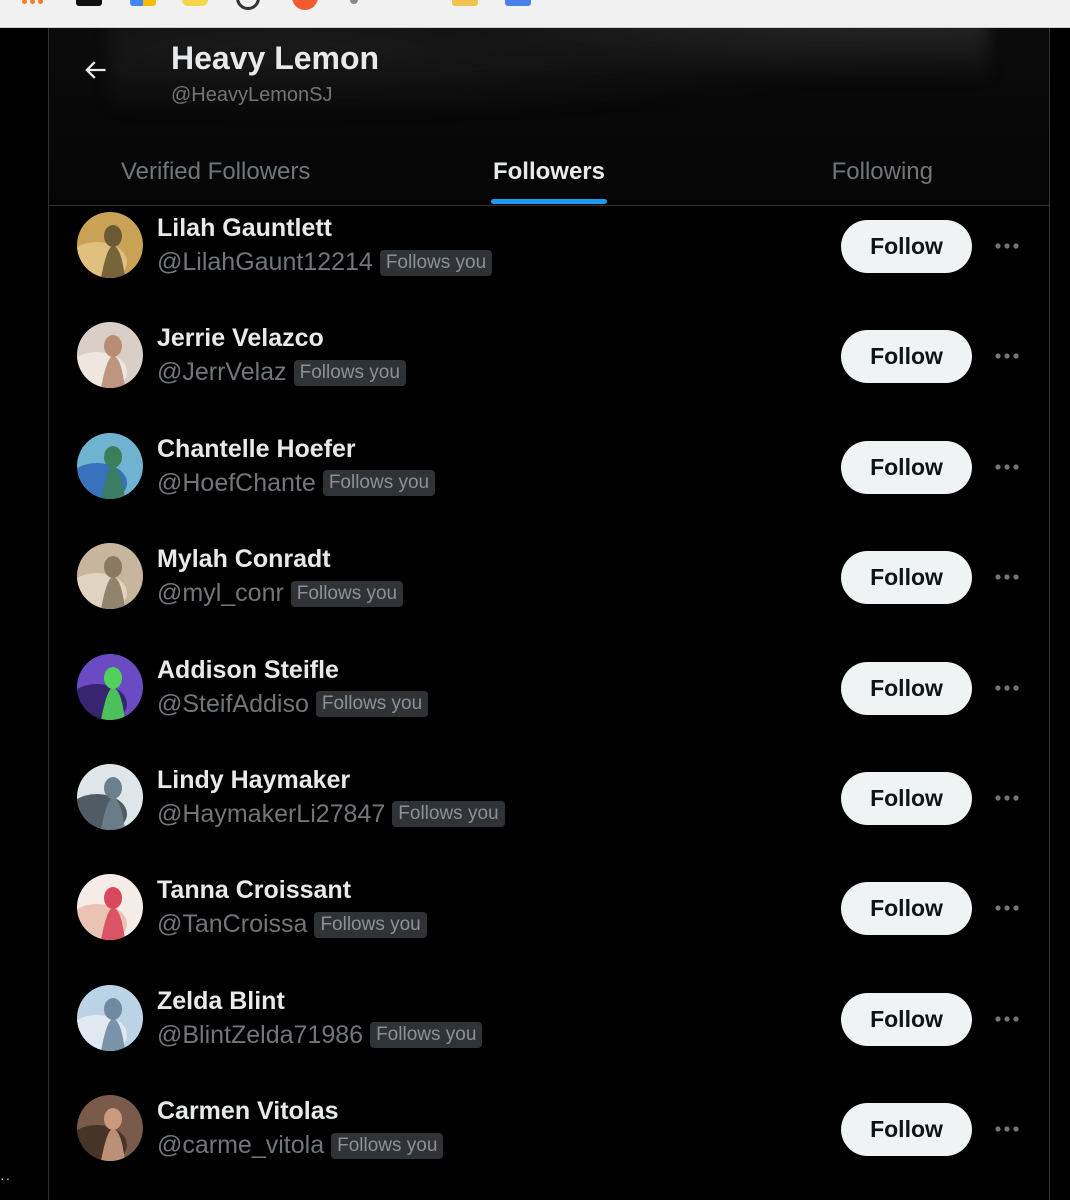  I want to click on follower-handle: @LilahGaunt12214, so click(265, 262).